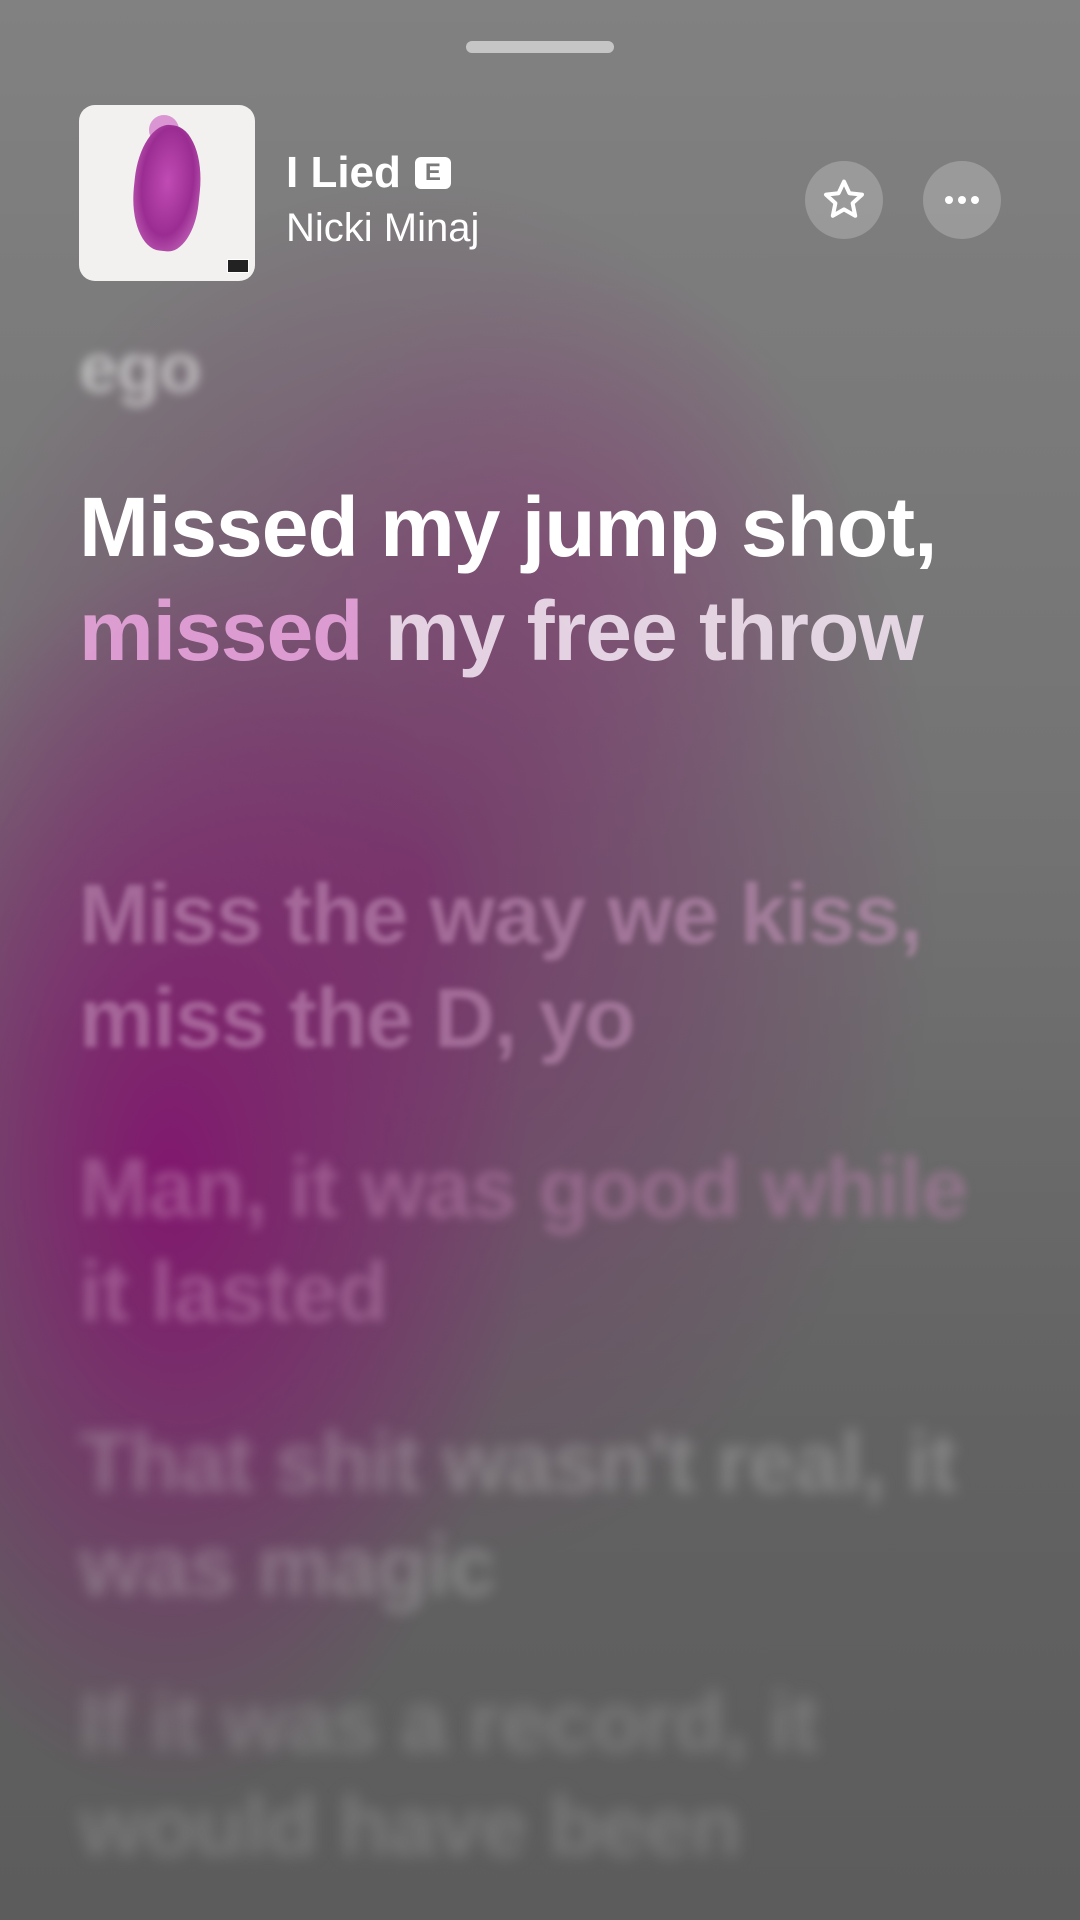 This screenshot has height=1920, width=1080. Describe the element at coordinates (544, 1514) in the screenshot. I see `lyric-line: That shit wasn't real, it was magic` at that location.